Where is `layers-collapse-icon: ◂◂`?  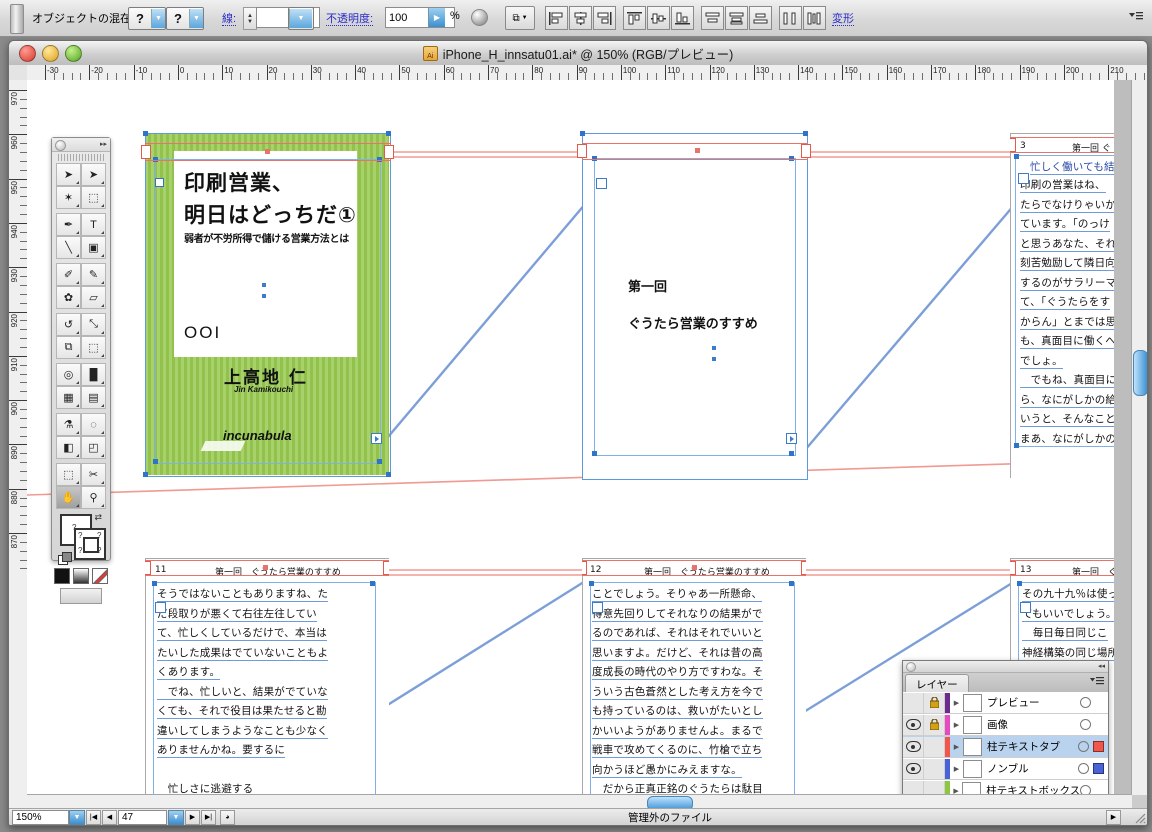
layers-collapse-icon: ◂◂ is located at coordinates (1101, 666).